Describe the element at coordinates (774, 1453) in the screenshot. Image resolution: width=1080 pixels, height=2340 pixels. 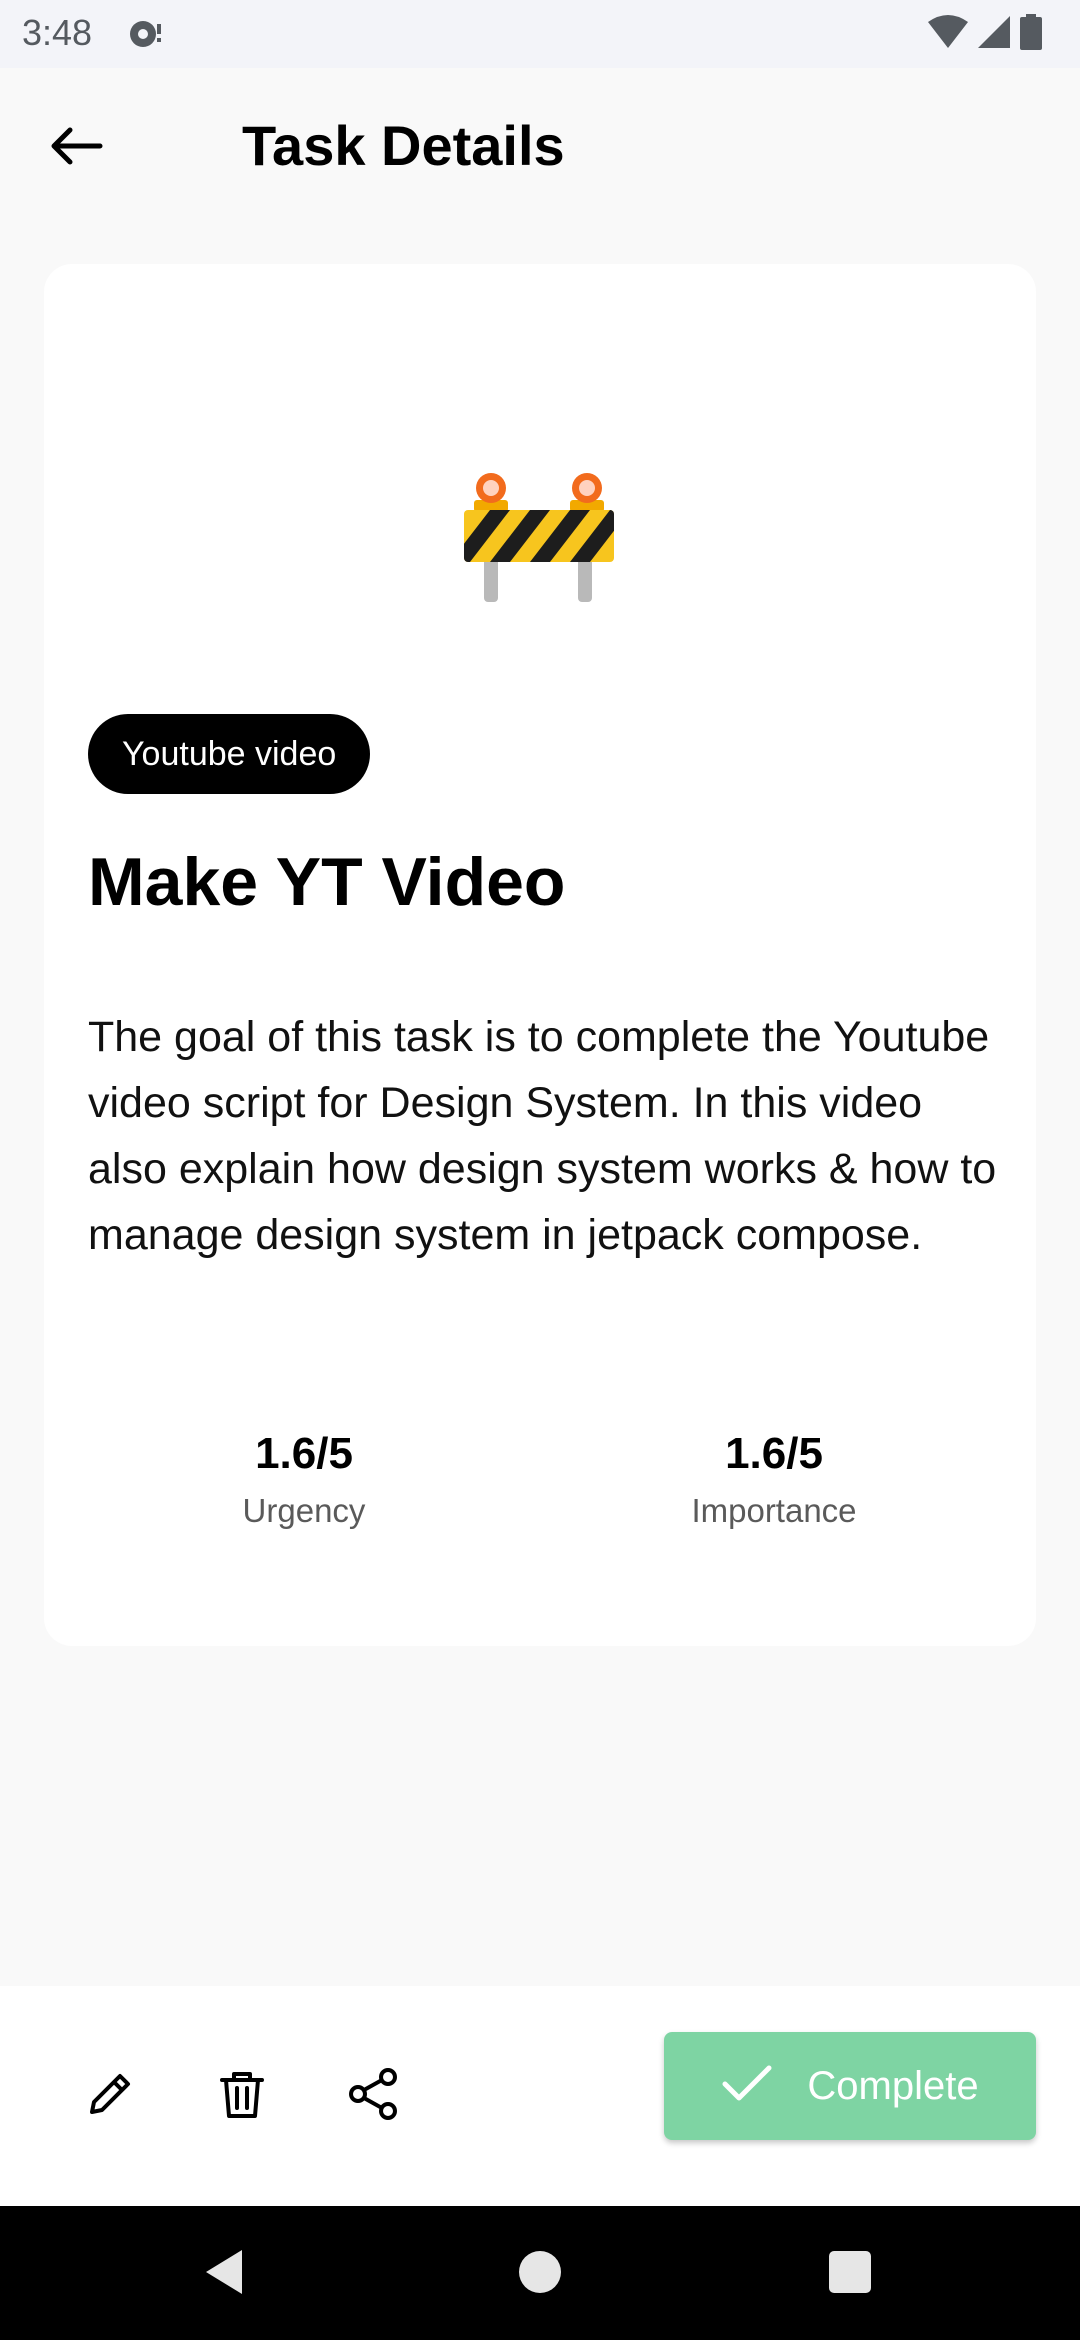
I see `importance-value: 1.6/5` at that location.